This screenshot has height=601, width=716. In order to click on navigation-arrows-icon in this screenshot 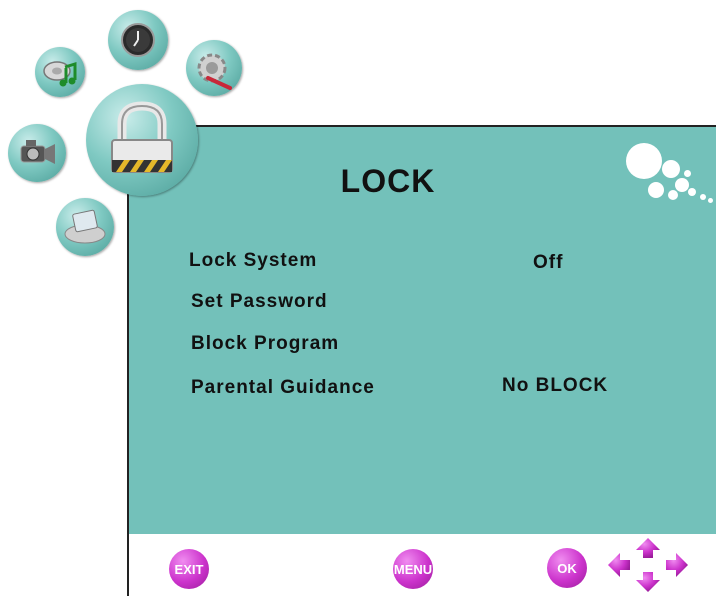, I will do `click(648, 565)`.